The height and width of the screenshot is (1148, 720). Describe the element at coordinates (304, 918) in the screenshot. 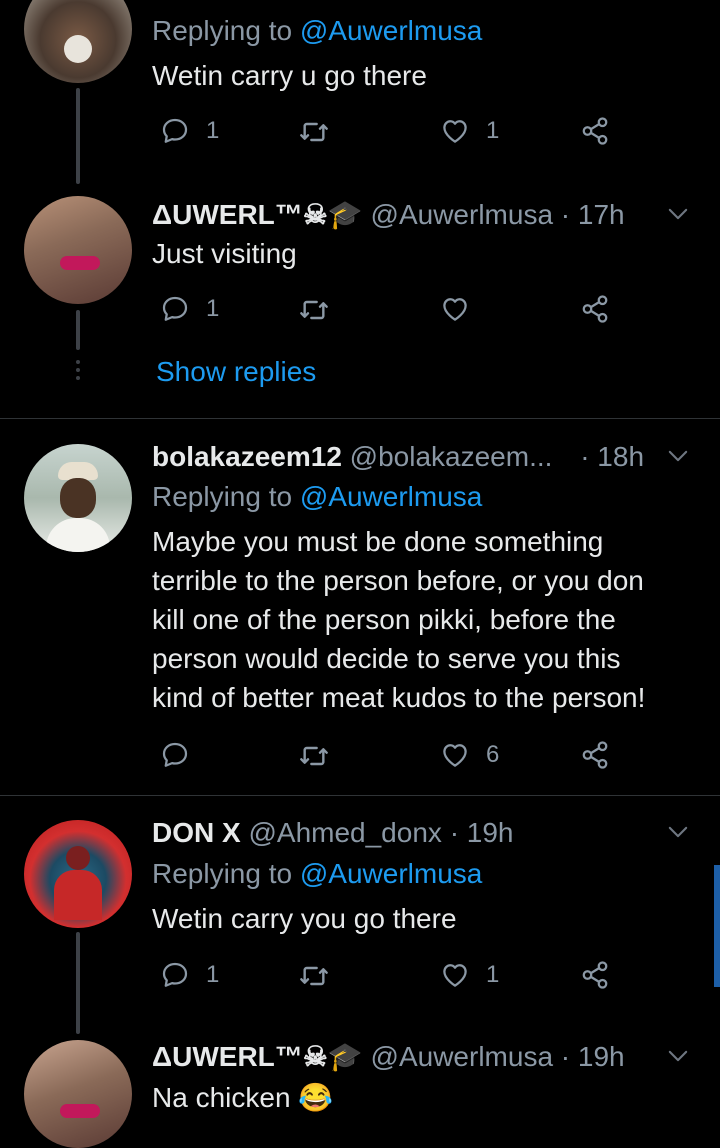

I see `tweet-text: Wetin carry you go there` at that location.